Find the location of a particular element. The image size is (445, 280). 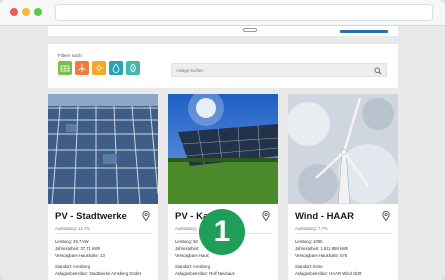

bio-filter-button is located at coordinates (133, 68).